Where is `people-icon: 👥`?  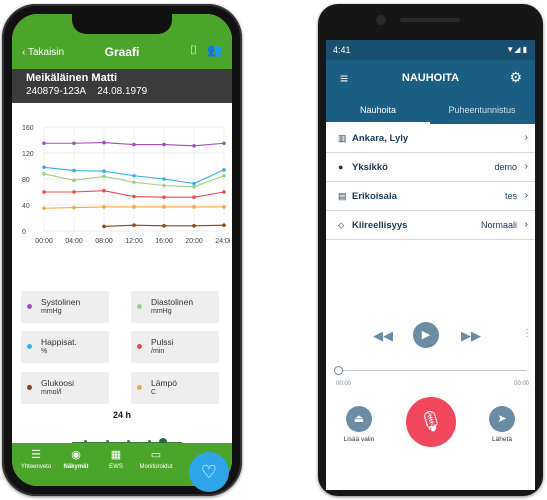
people-icon: 👥 is located at coordinates (214, 50).